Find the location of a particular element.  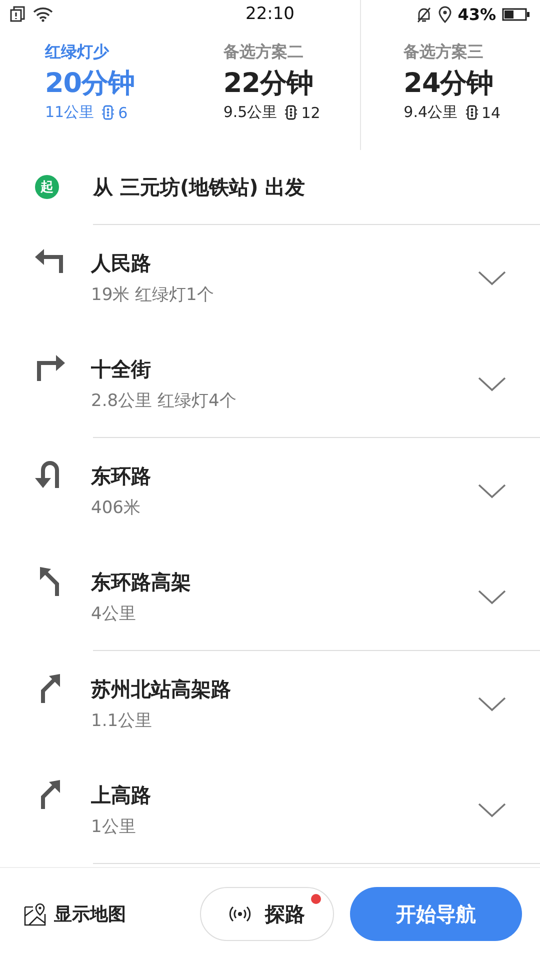

start-location: 从 三元坊(地铁站) 出发 is located at coordinates (199, 187).